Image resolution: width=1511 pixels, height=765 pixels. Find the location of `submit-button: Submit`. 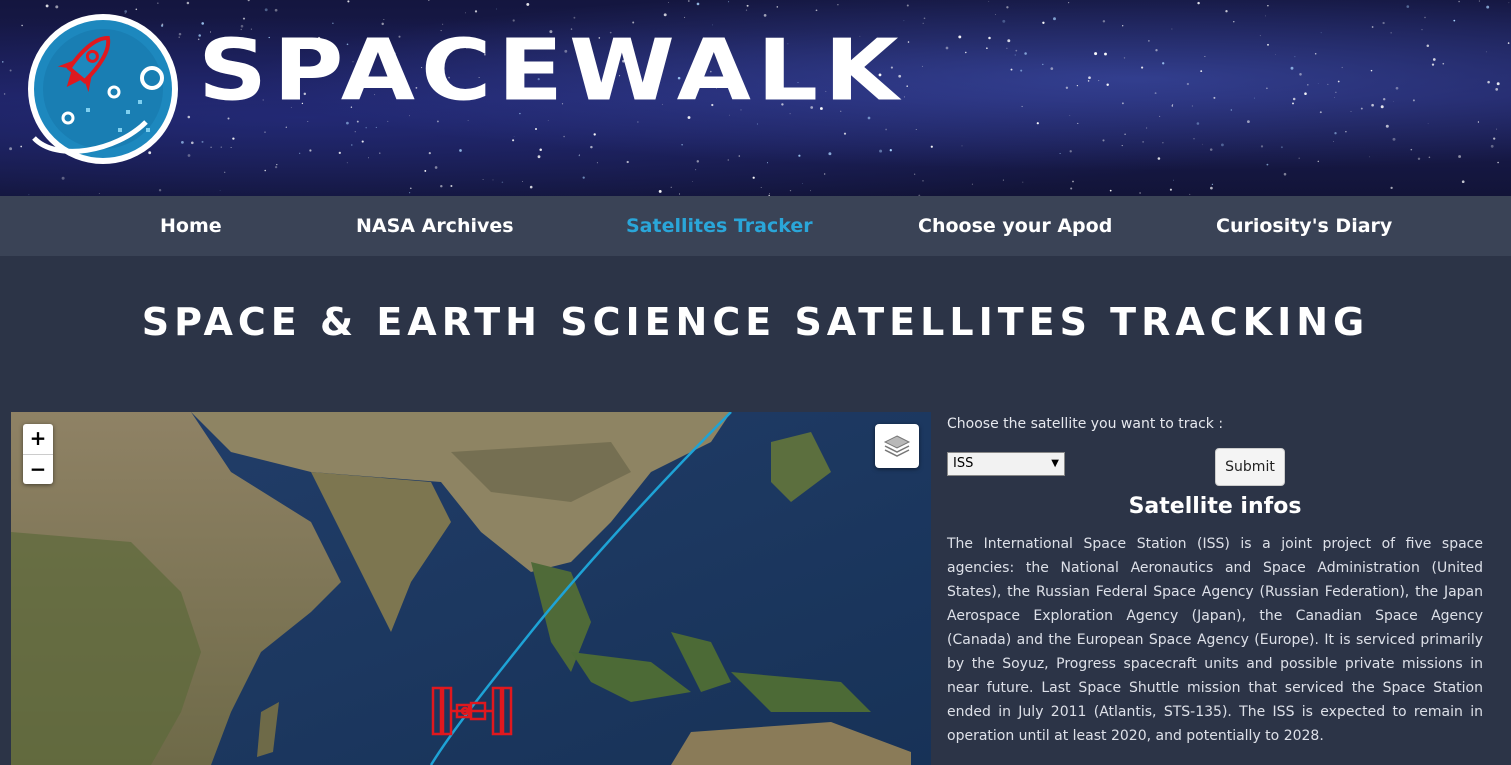

submit-button: Submit is located at coordinates (1250, 467).